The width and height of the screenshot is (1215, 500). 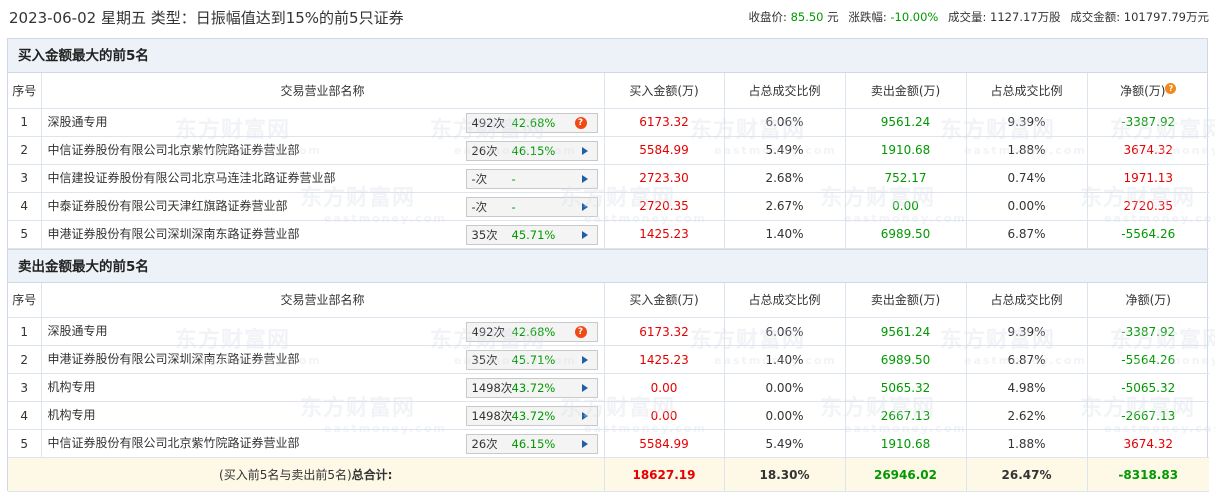 I want to click on col-net: 净额(万)?, so click(x=1148, y=91).